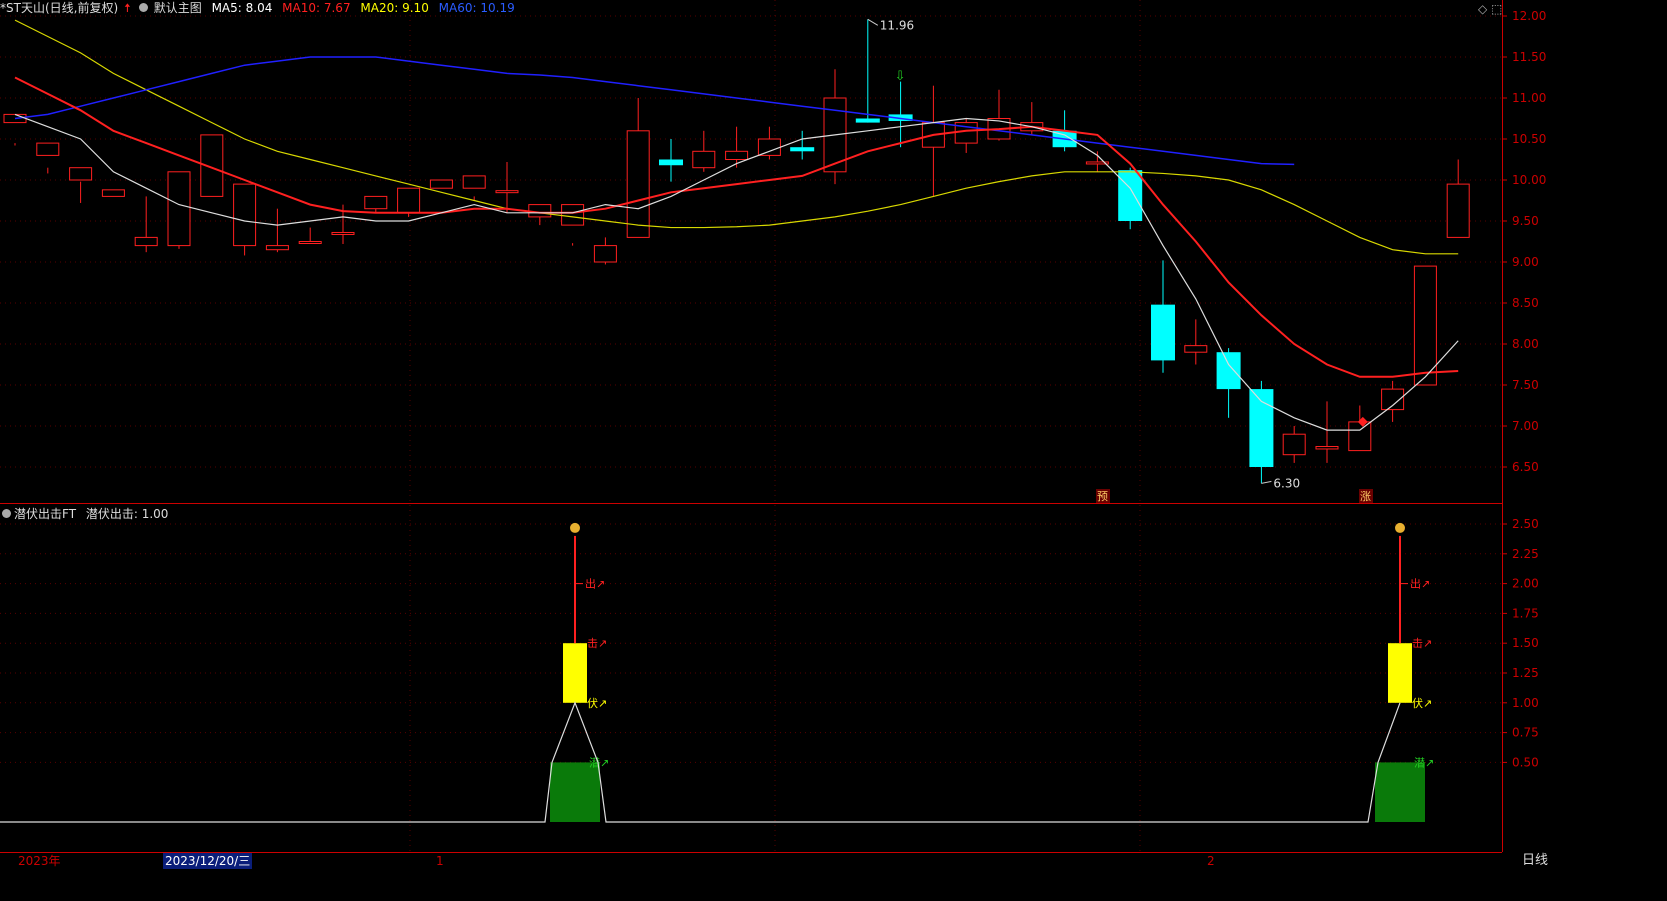 The height and width of the screenshot is (901, 1667). I want to click on high-label: 11.96, so click(897, 25).